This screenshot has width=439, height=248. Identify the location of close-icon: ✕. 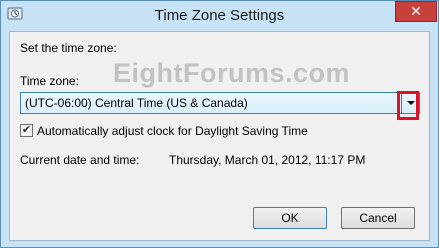
(416, 11).